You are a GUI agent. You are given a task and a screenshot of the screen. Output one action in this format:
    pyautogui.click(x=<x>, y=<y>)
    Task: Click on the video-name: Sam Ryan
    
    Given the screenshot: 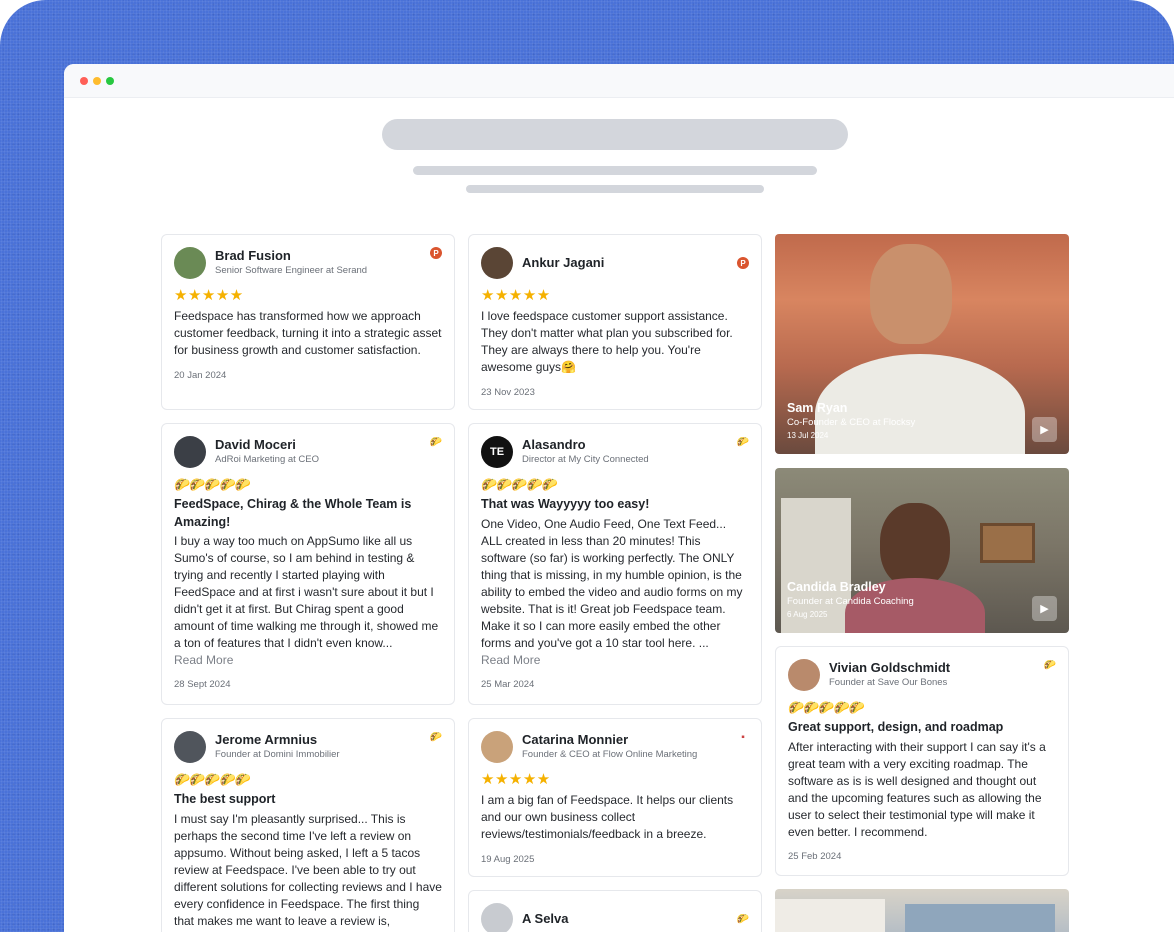 What is the action you would take?
    pyautogui.click(x=817, y=408)
    